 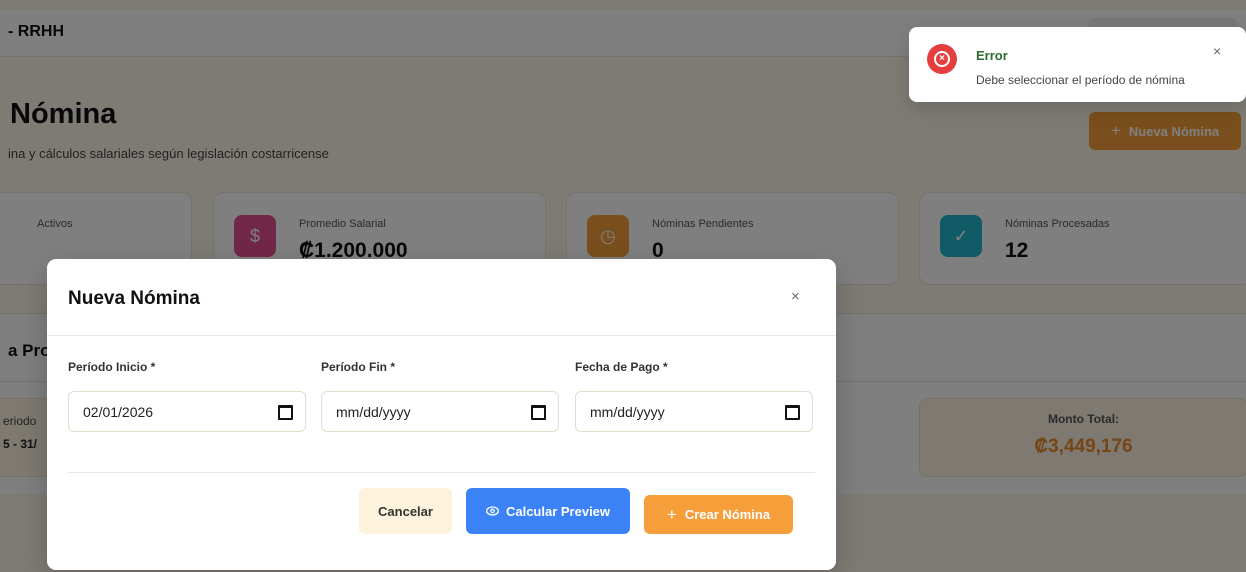 I want to click on cancel-button: Cancelar, so click(x=405, y=511).